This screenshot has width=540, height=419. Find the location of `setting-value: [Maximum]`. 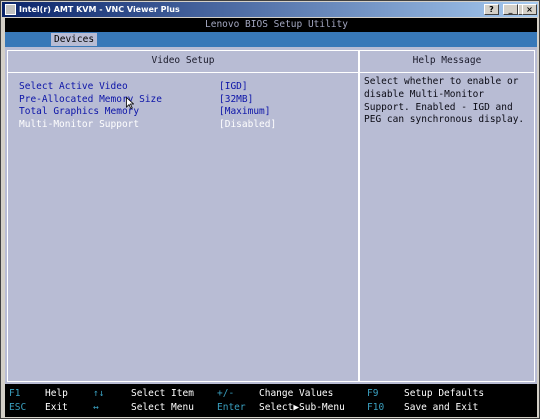

setting-value: [Maximum] is located at coordinates (244, 112).